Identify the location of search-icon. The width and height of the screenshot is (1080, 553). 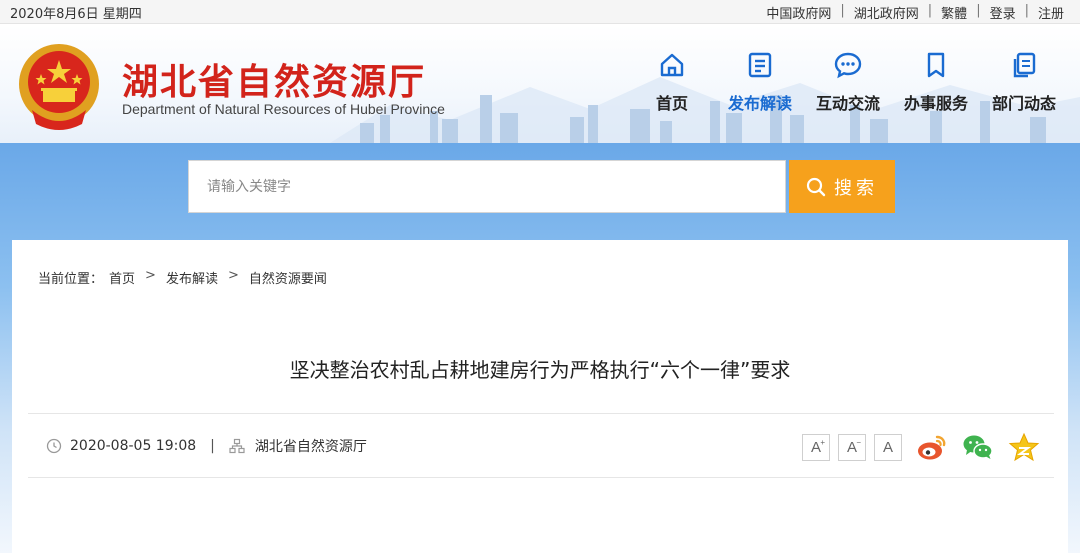
(816, 186).